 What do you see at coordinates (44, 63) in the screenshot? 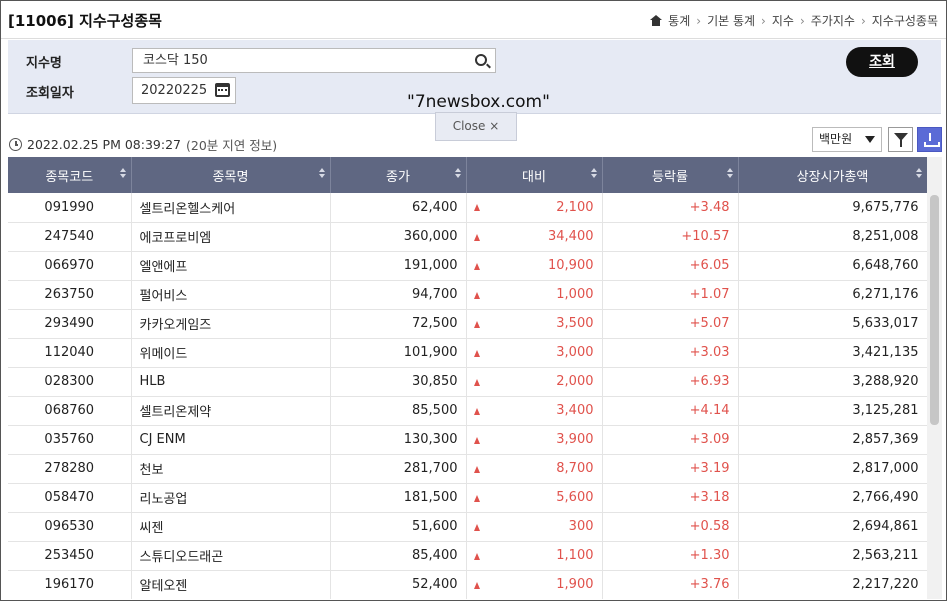
I see `index-label: 지수명` at bounding box center [44, 63].